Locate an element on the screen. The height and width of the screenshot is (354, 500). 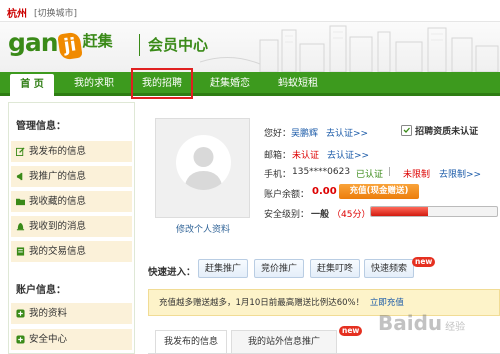
account-heading: 账户信息： is located at coordinates (41, 290).